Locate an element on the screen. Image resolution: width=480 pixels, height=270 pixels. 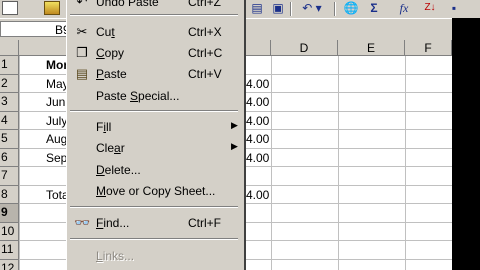
row-header: 1 is located at coordinates (9, 65).